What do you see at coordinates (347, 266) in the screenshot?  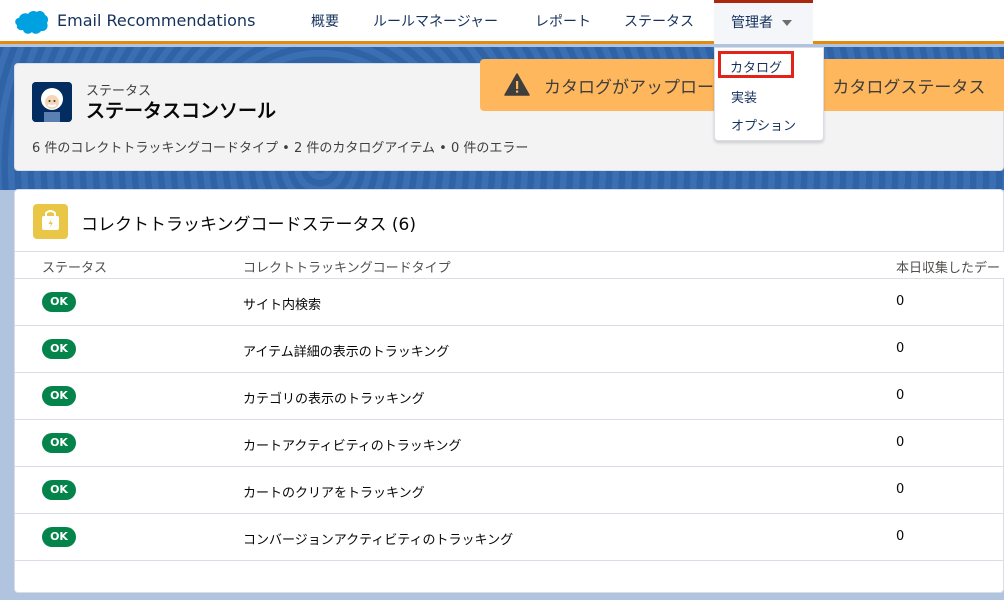 I see `column-header-type: コレクトトラッキングコードタイプ` at bounding box center [347, 266].